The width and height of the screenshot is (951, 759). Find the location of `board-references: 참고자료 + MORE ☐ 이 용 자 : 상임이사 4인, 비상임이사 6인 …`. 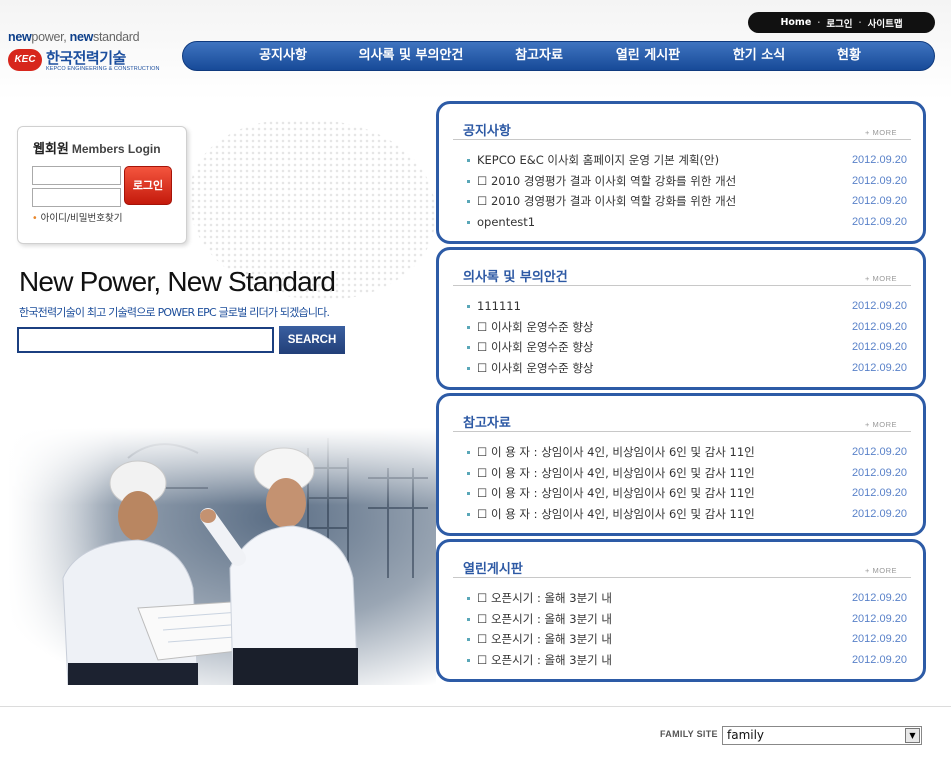

board-references: 참고자료 + MORE ☐ 이 용 자 : 상임이사 4인, 비상임이사 6인 … is located at coordinates (681, 464).